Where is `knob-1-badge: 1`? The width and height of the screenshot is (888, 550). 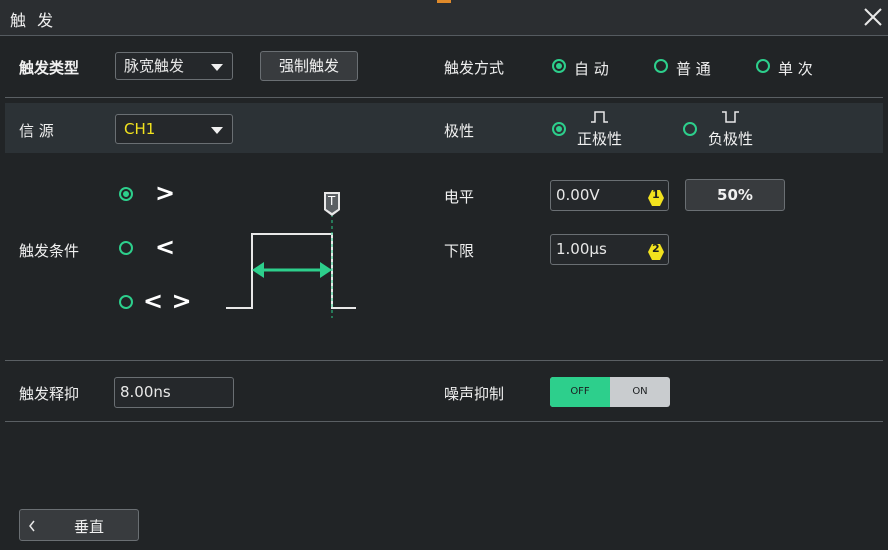 knob-1-badge: 1 is located at coordinates (656, 196).